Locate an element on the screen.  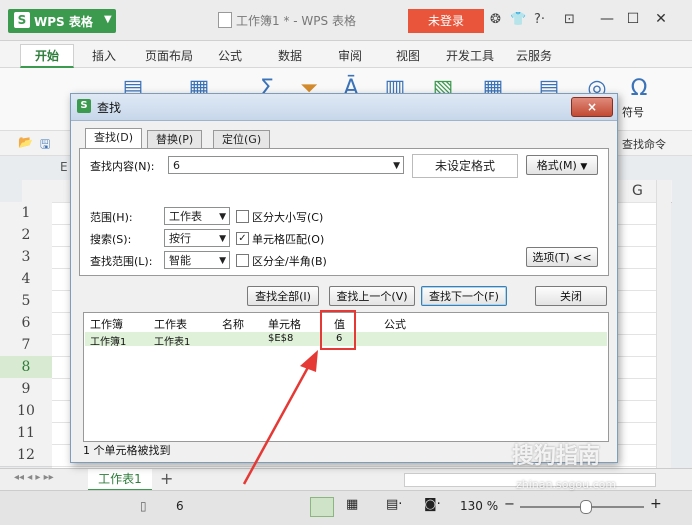
arrow-shaft is located at coordinates (278, 422).